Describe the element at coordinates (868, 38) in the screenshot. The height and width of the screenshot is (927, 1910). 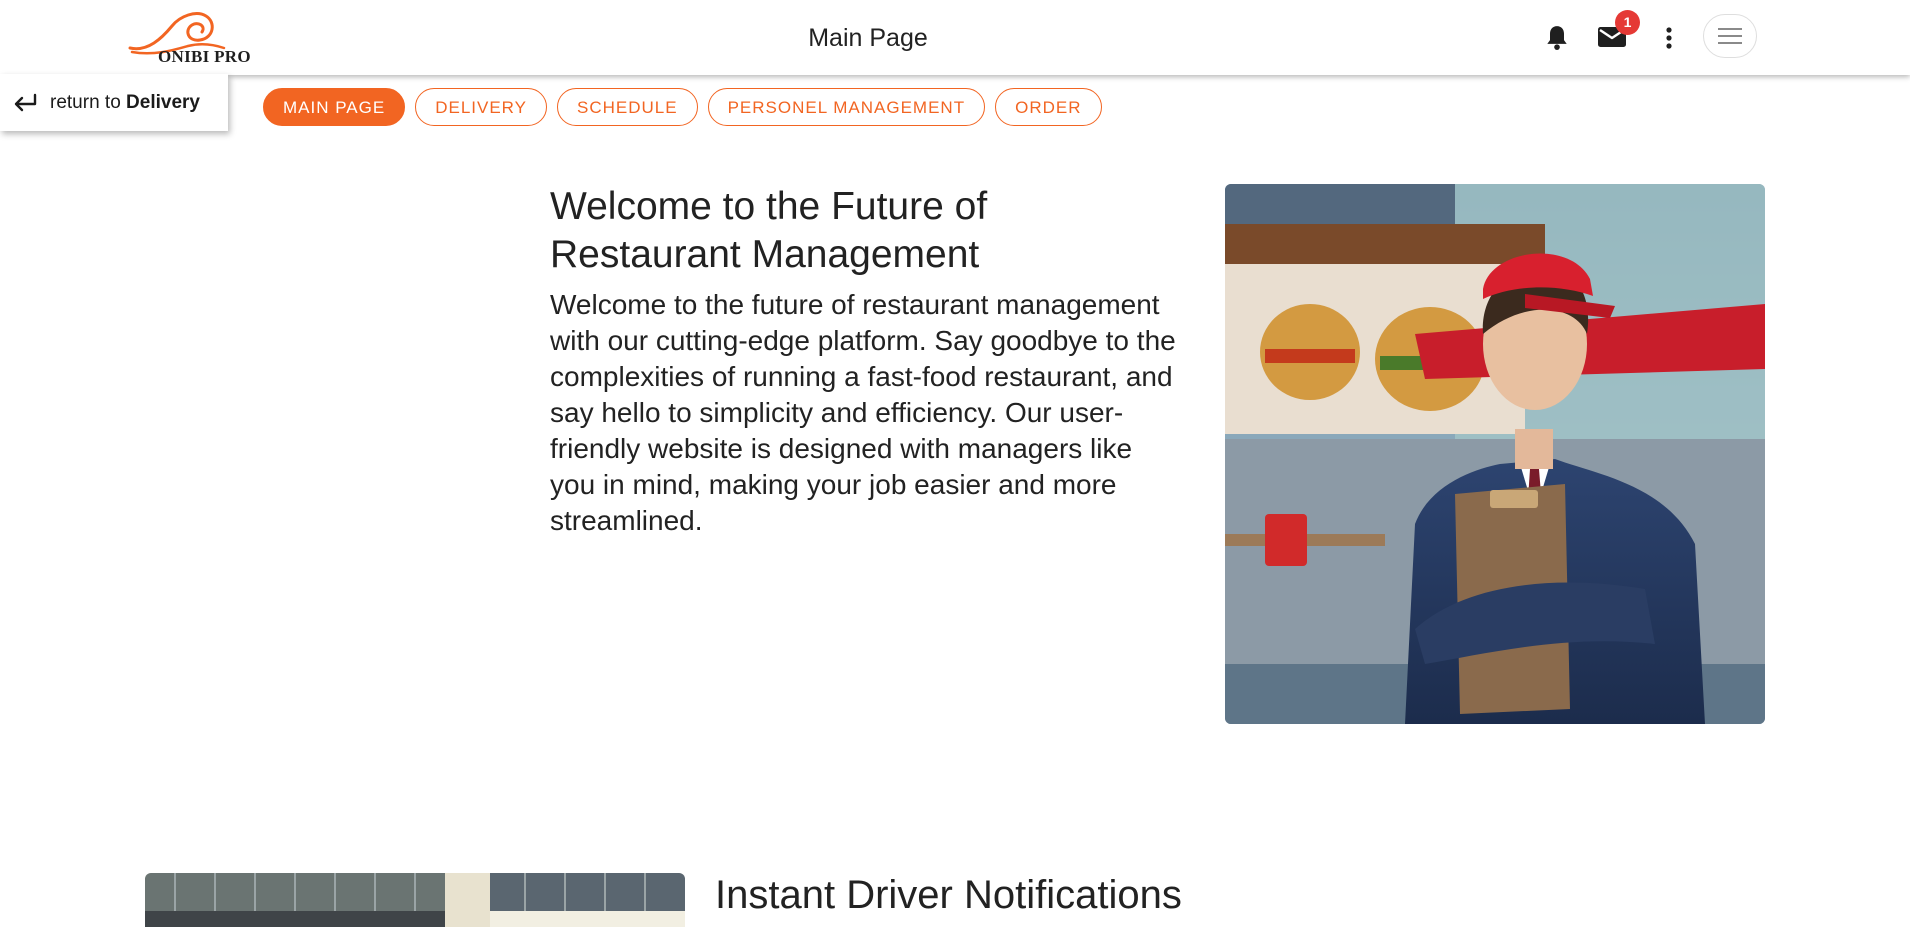
I see `page-title: Main Page` at that location.